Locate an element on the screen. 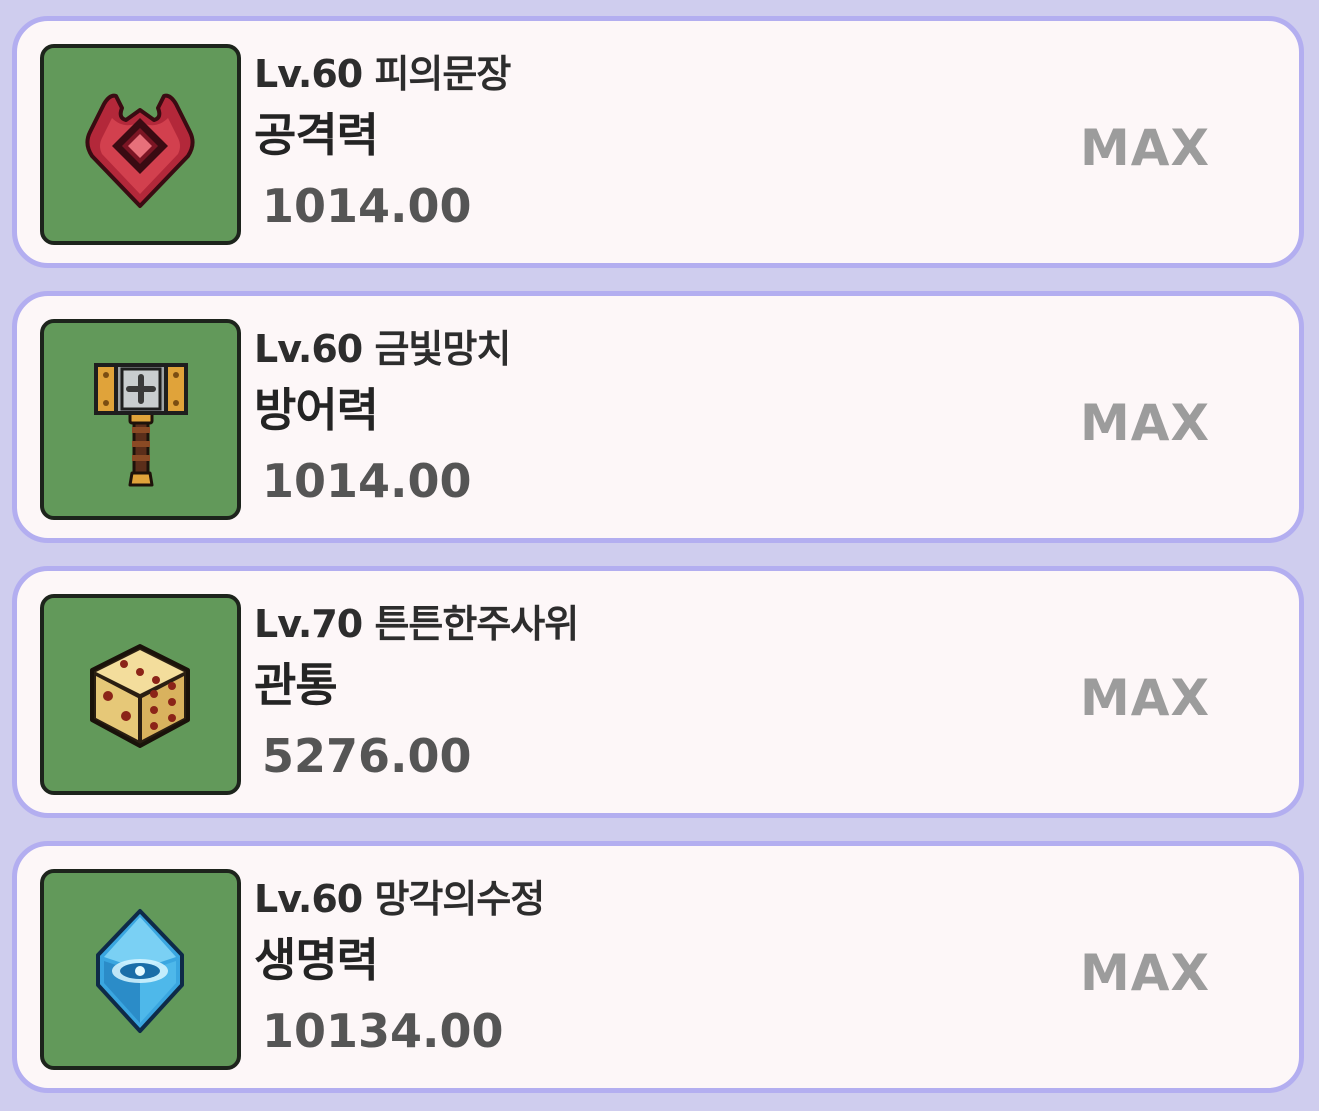  relic-title: Lv.70 튼튼한주사위 is located at coordinates (416, 620).